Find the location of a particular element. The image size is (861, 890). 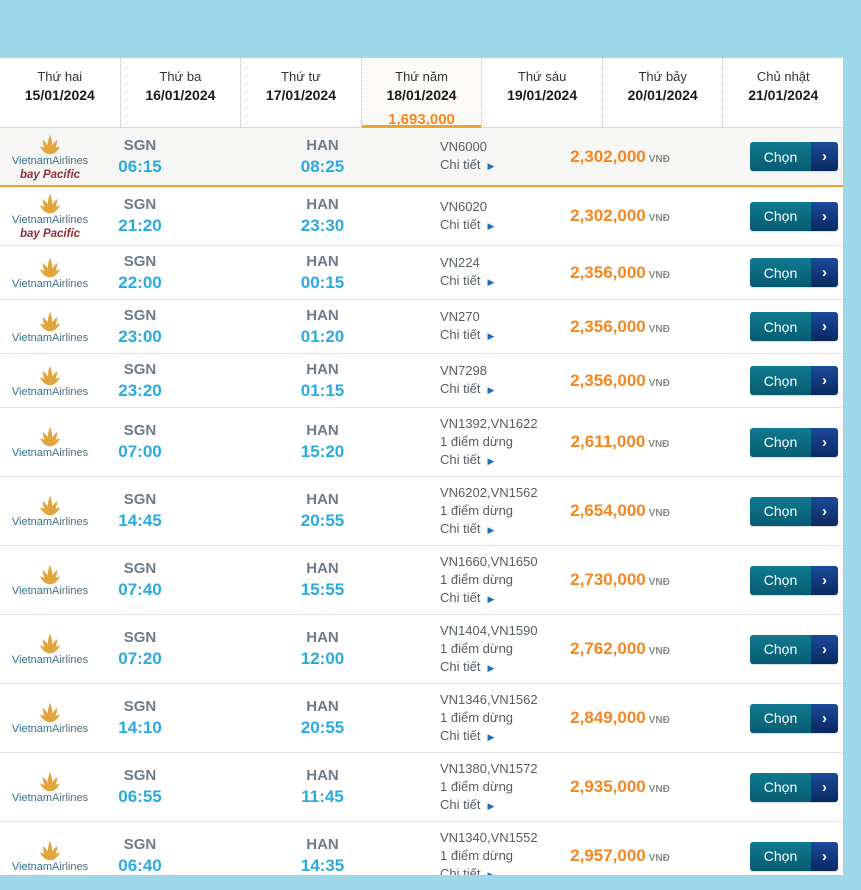

arrival-cell: HAN 01:20 is located at coordinates (322, 327).